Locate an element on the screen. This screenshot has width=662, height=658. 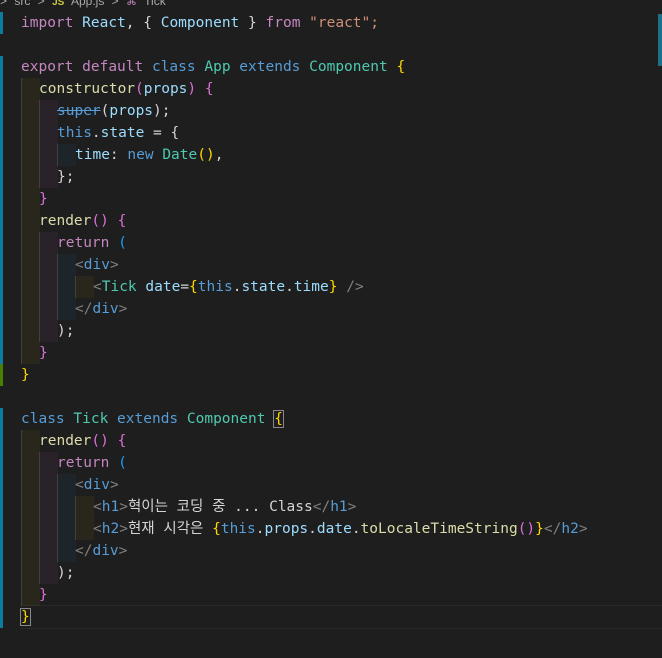
breadcrumb-item-symbol: Tick is located at coordinates (155, 4).